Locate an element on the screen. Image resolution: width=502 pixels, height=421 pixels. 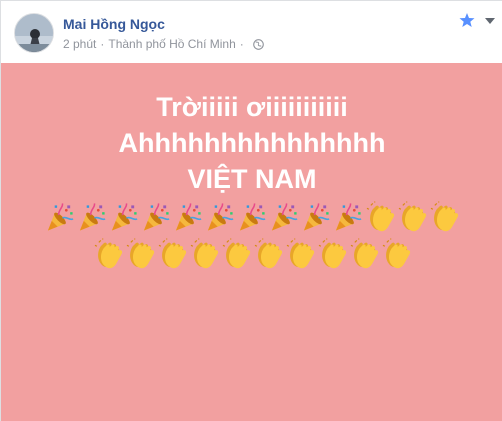
status-line-2: Ahhhhhhhhhhhhhhh is located at coordinates (252, 143).